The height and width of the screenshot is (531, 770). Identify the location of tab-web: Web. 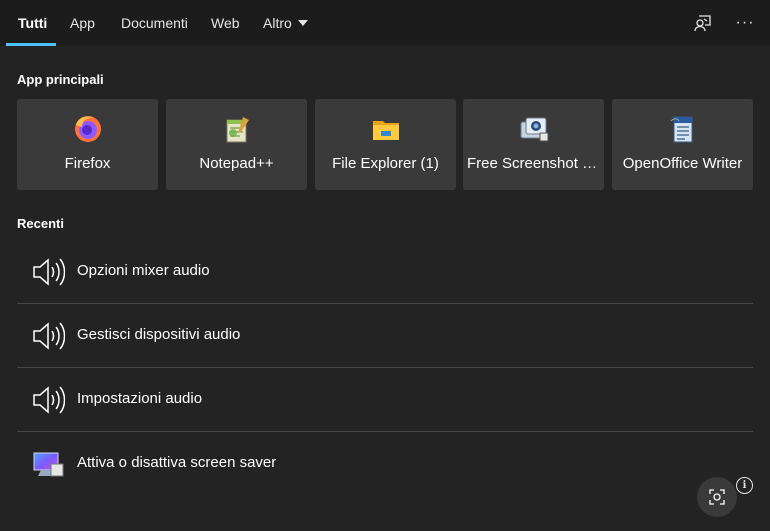
(225, 23).